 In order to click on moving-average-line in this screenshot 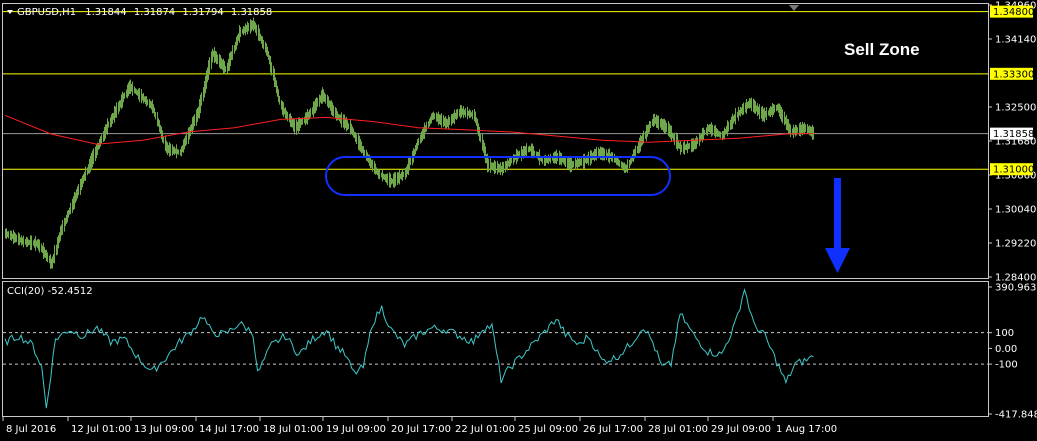, I will do `click(409, 129)`.